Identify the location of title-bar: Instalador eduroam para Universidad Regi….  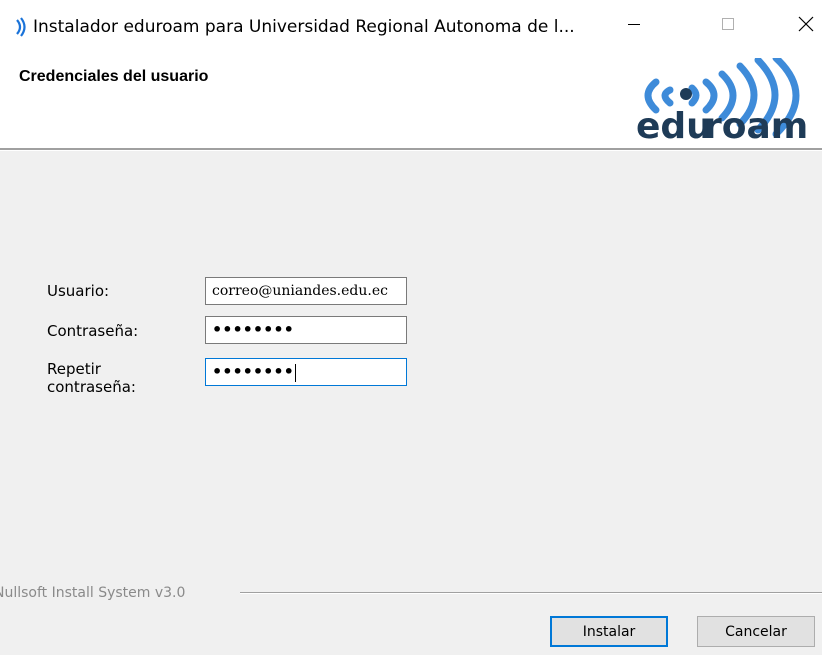
(411, 24).